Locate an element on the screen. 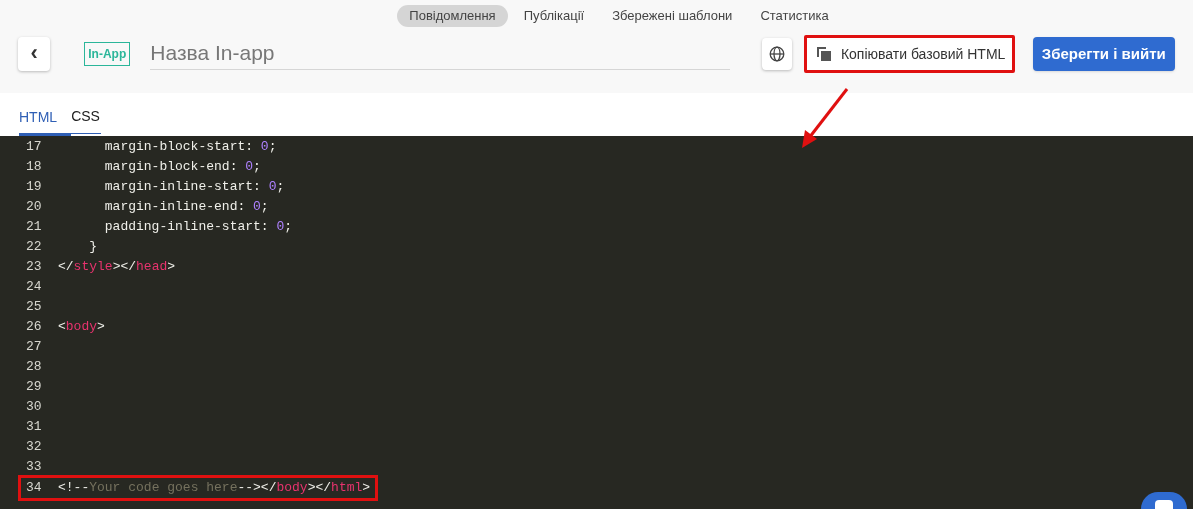  editor-tab: HTML is located at coordinates (45, 119).